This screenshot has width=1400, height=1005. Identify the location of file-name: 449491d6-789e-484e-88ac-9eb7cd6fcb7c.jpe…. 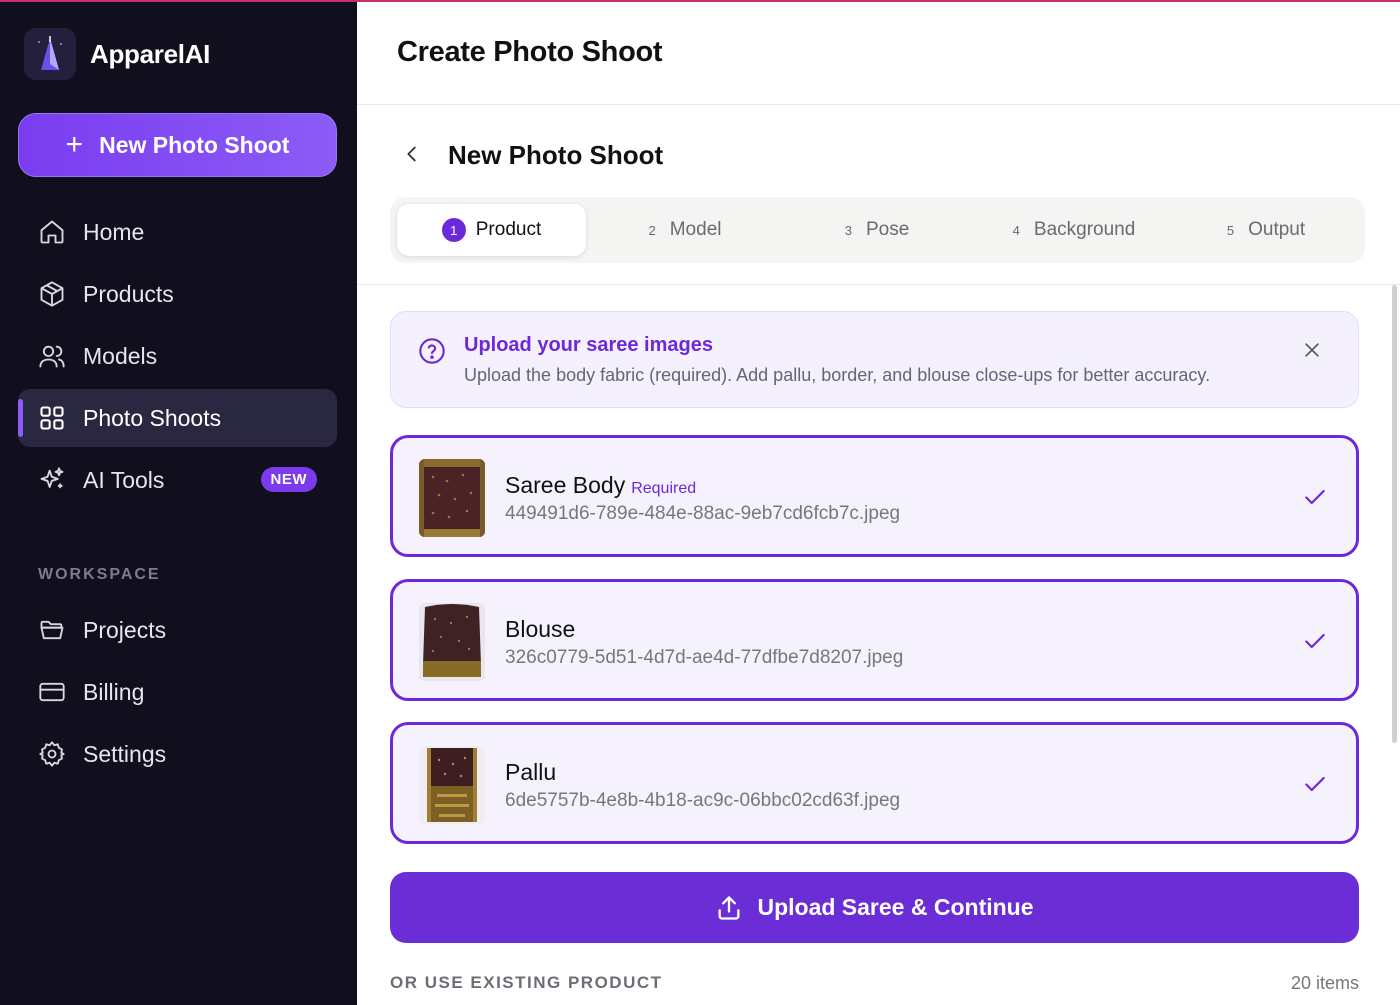
(703, 513).